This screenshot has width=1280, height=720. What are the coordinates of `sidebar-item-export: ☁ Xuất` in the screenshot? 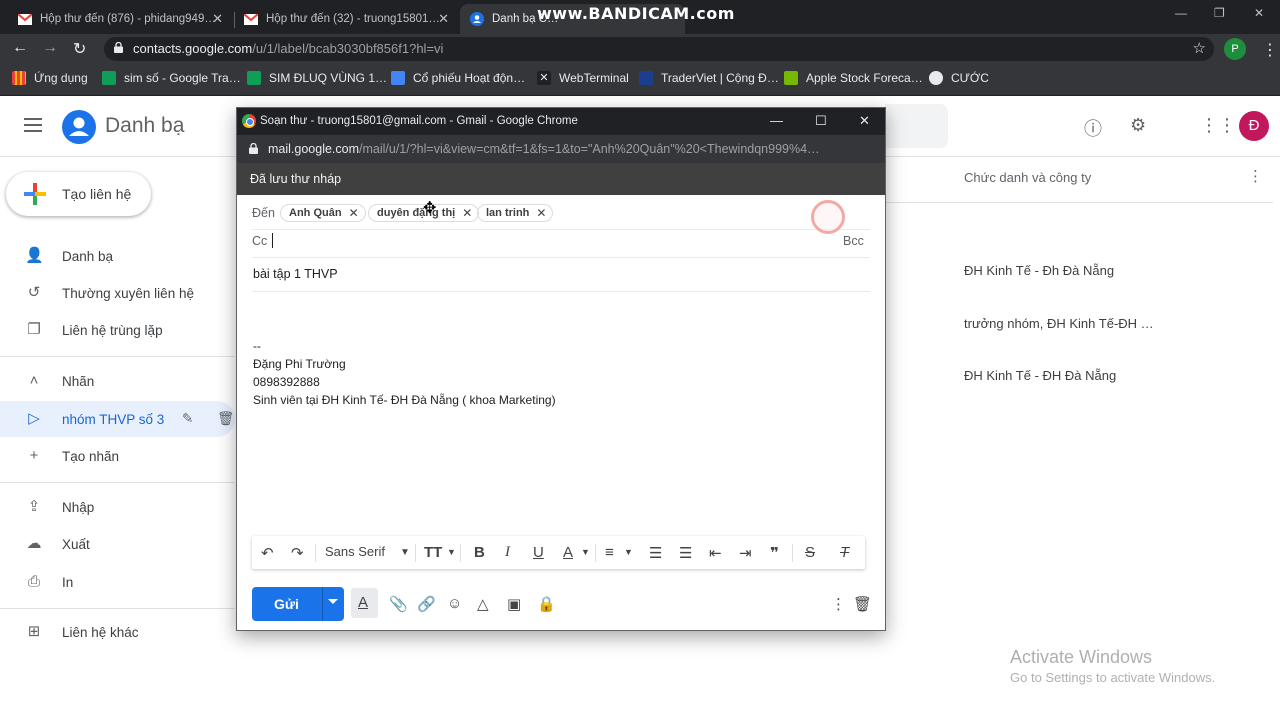 It's located at (117, 544).